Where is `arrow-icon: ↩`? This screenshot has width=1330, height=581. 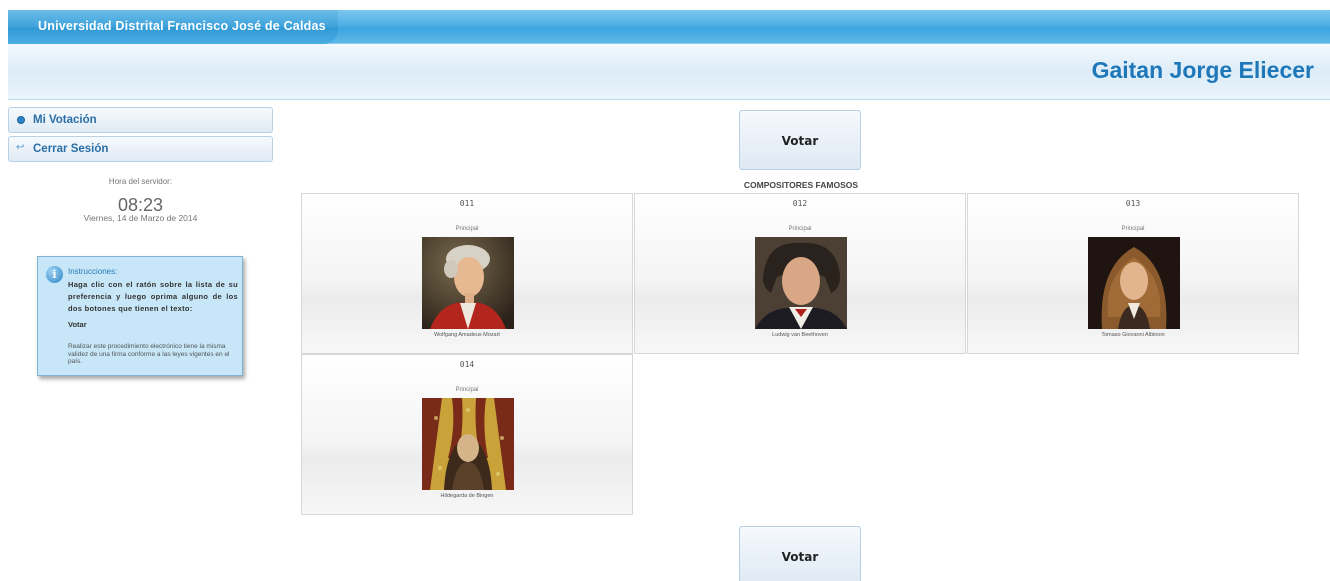
arrow-icon: ↩ is located at coordinates (20, 147).